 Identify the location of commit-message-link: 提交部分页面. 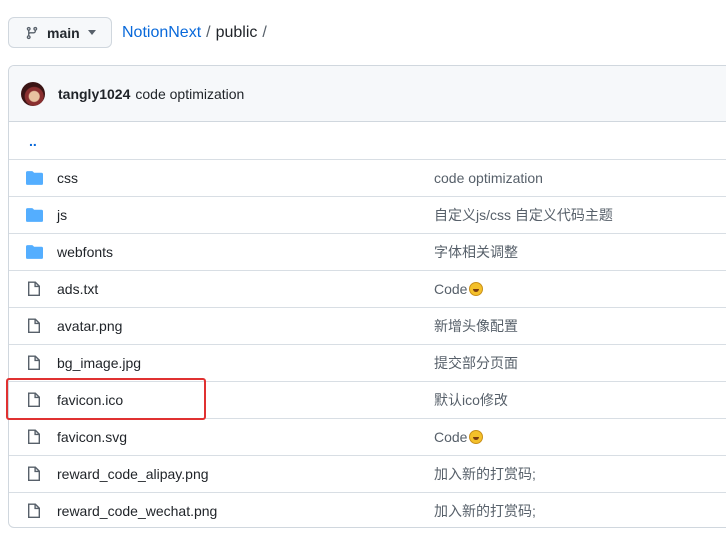
(476, 363).